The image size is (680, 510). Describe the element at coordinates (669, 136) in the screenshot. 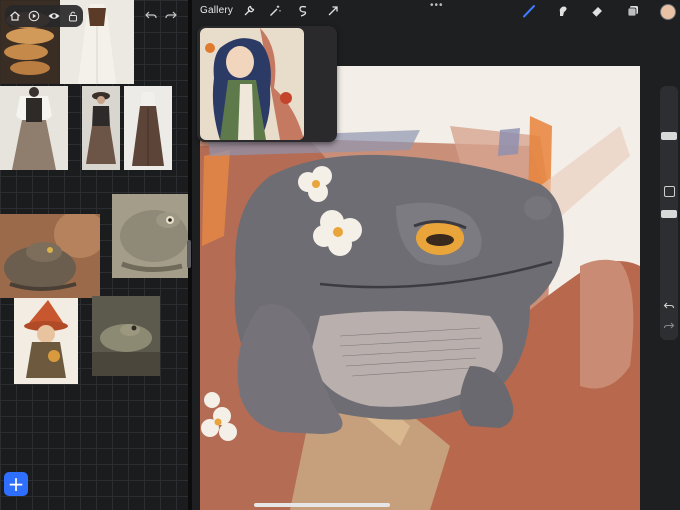

I see `brush-size-slider` at that location.